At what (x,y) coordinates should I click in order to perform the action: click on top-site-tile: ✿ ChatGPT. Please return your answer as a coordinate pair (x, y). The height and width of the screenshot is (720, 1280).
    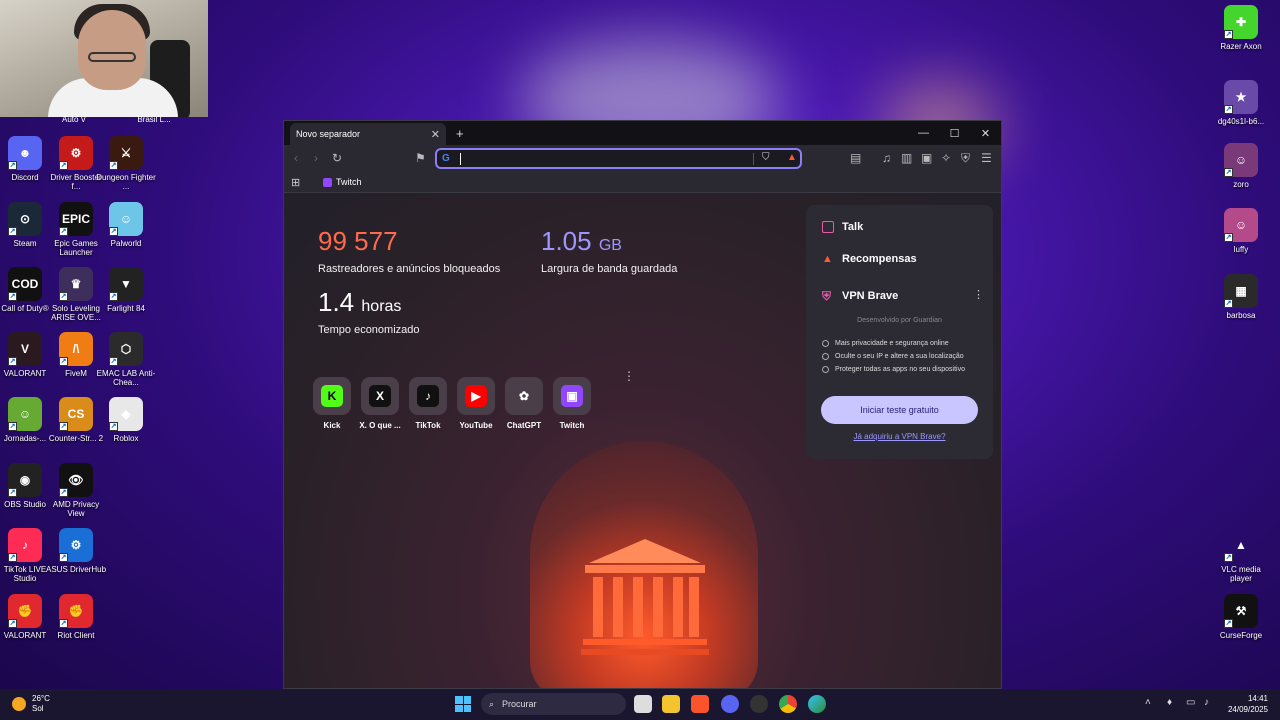
    Looking at the image, I should click on (524, 403).